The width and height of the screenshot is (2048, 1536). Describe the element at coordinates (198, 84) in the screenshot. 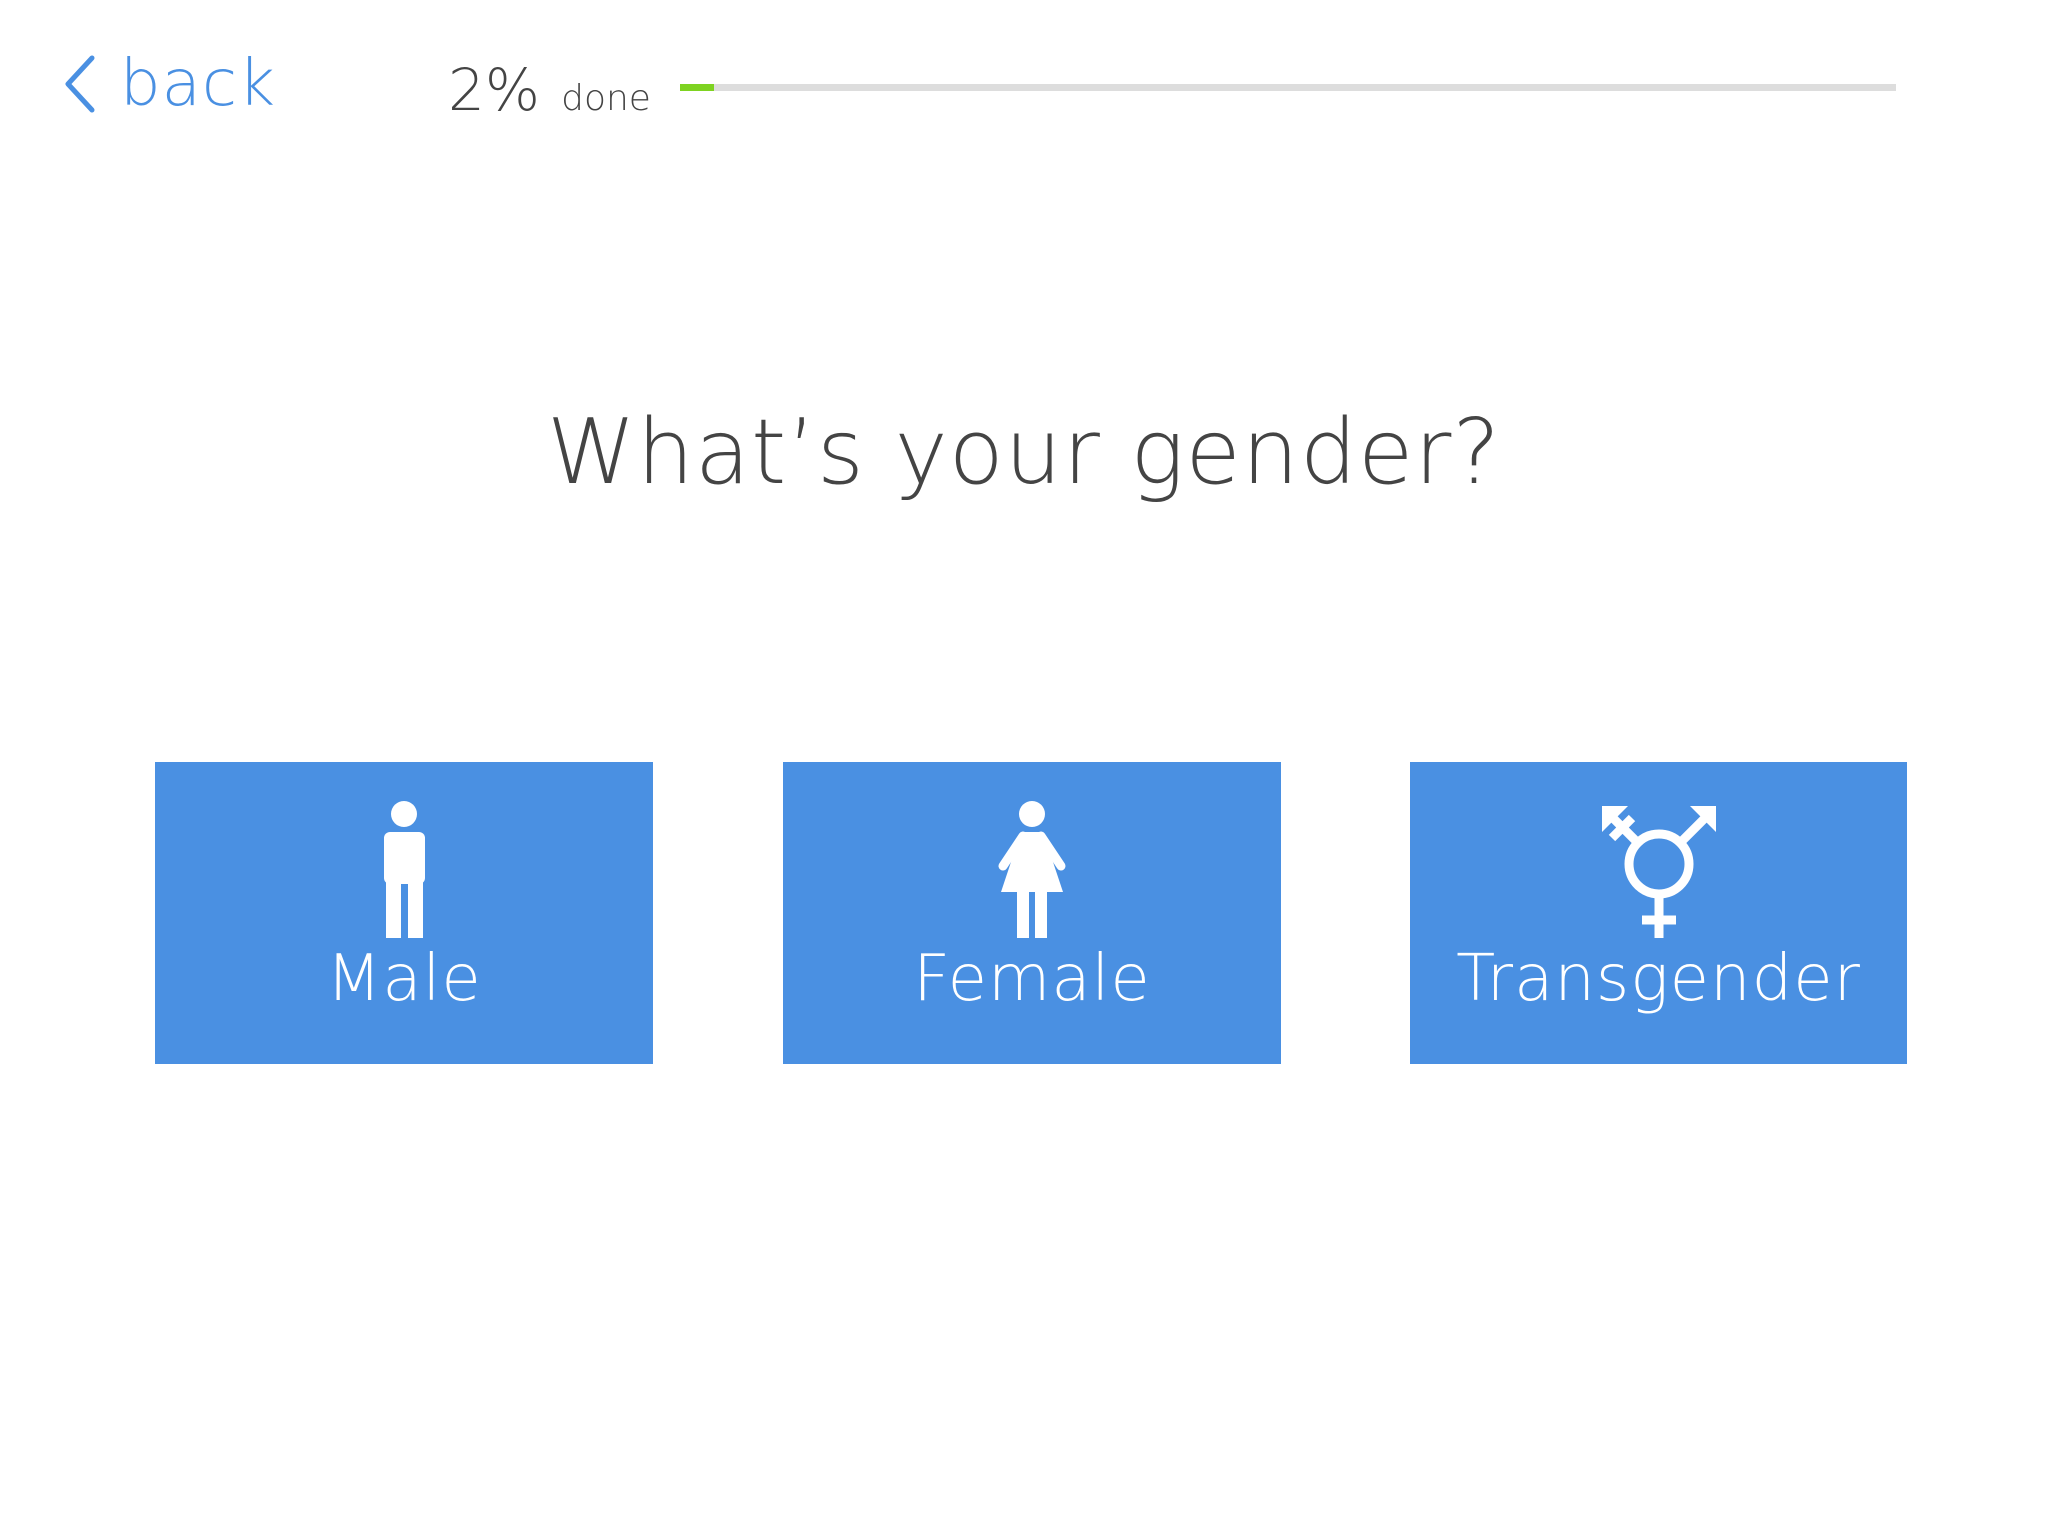

I see `back-label: back` at that location.